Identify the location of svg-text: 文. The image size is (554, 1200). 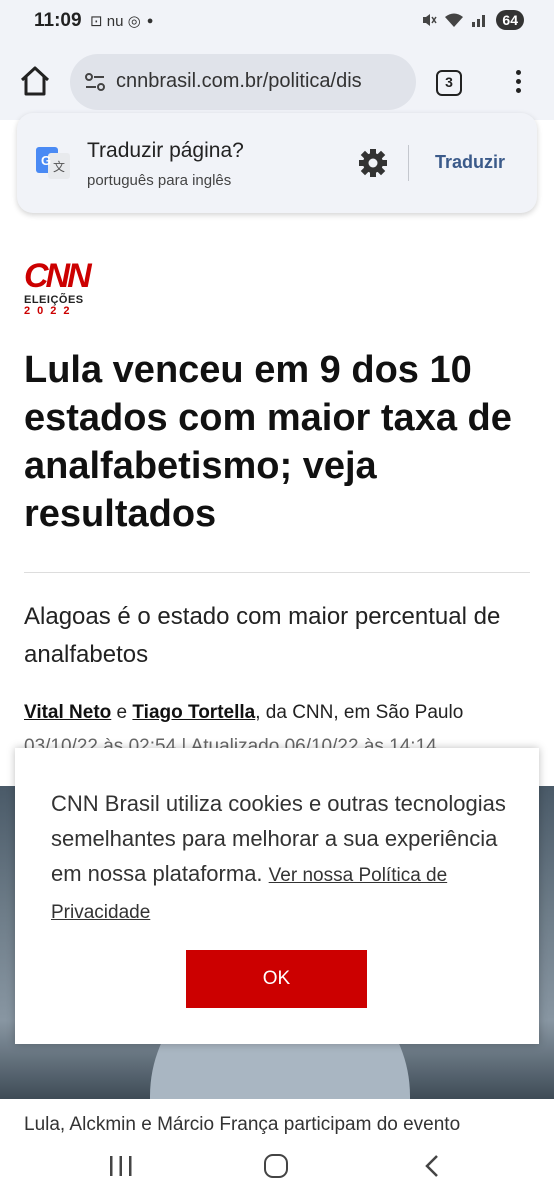
(59, 166).